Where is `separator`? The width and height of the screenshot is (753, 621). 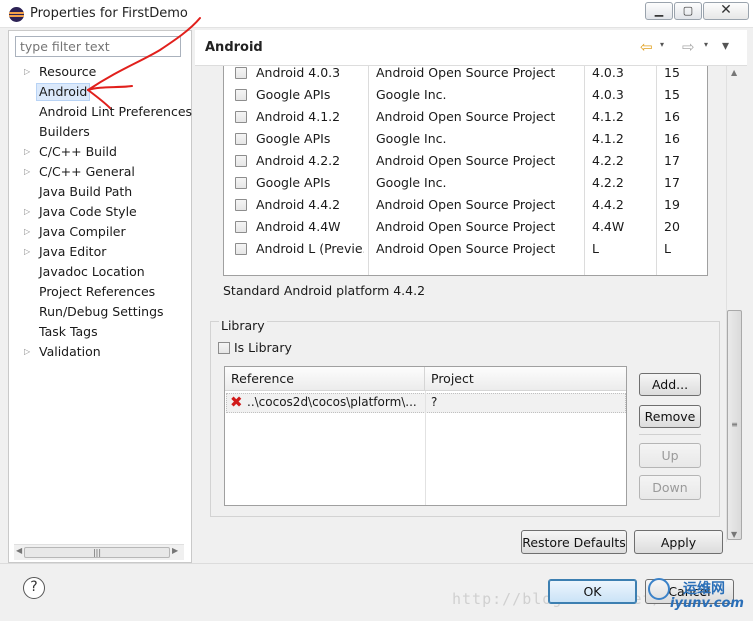 separator is located at coordinates (670, 434).